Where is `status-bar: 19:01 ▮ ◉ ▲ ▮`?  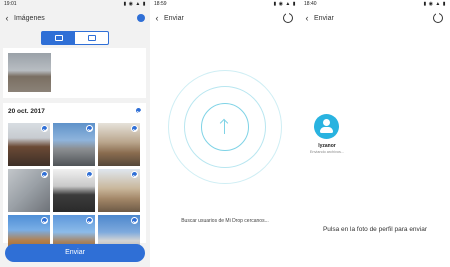 status-bar: 19:01 ▮ ◉ ▲ ▮ is located at coordinates (75, 4).